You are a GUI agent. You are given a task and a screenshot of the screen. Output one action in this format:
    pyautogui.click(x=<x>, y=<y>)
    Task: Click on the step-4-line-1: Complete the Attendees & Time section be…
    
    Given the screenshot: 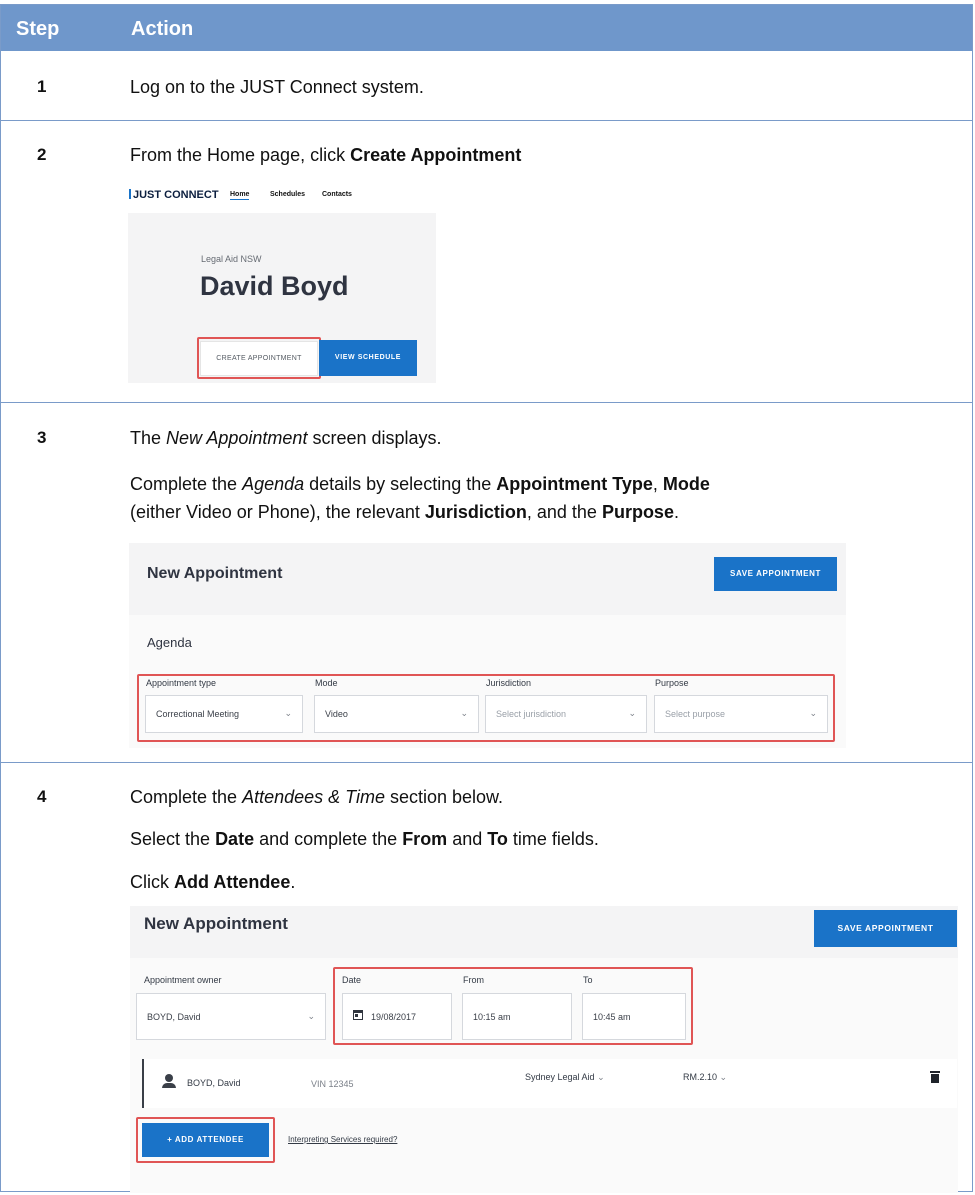 What is the action you would take?
    pyautogui.click(x=317, y=797)
    